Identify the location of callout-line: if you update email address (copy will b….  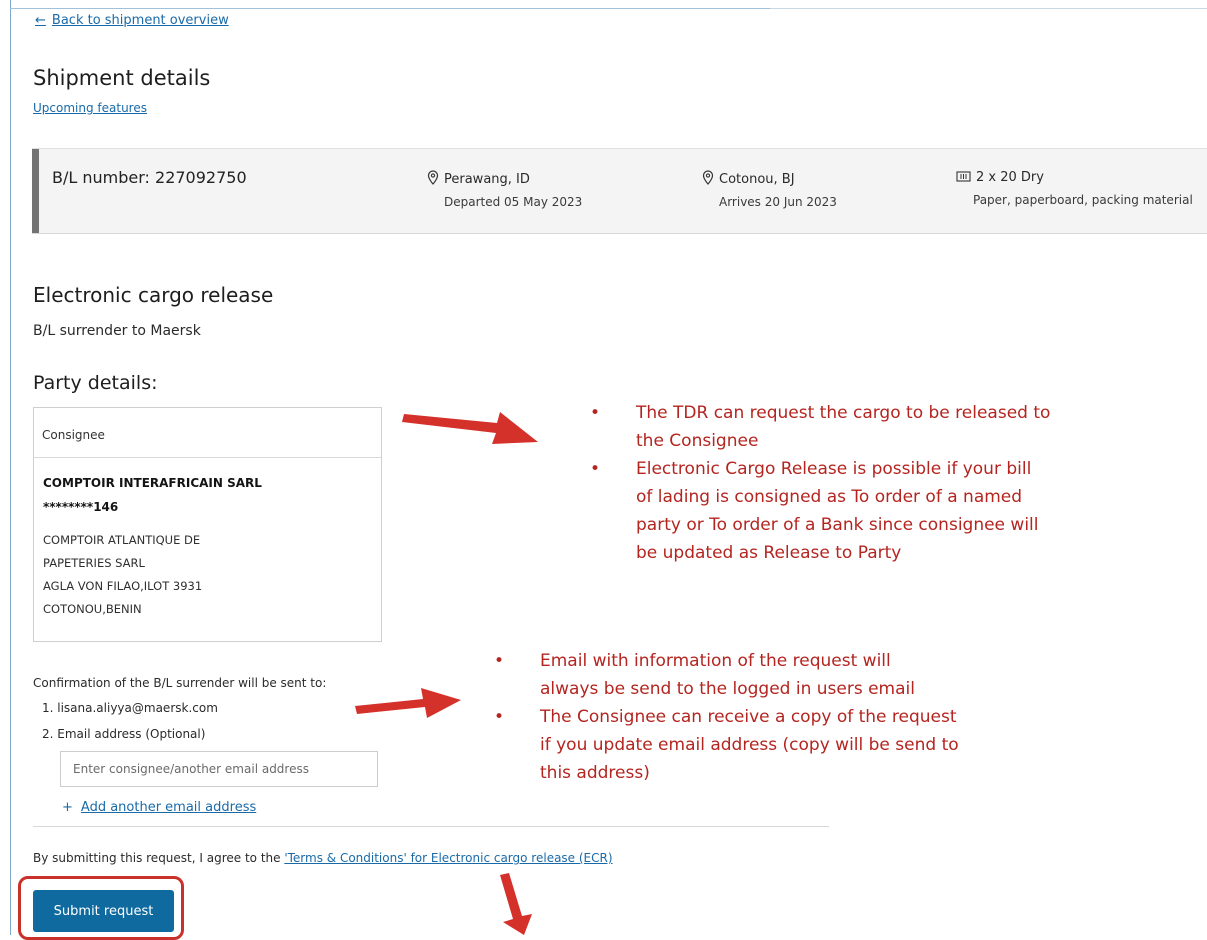
(749, 745).